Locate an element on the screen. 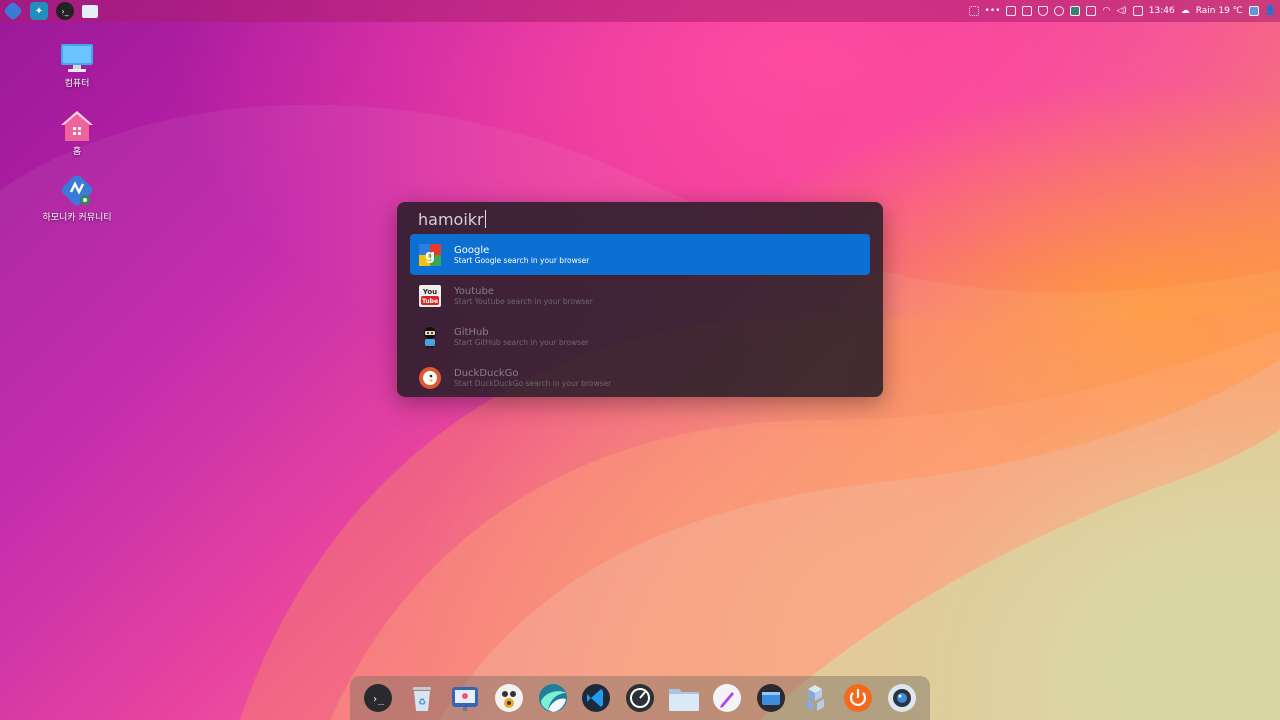 The width and height of the screenshot is (1280, 720). home-folder-icon is located at coordinates (77, 126).